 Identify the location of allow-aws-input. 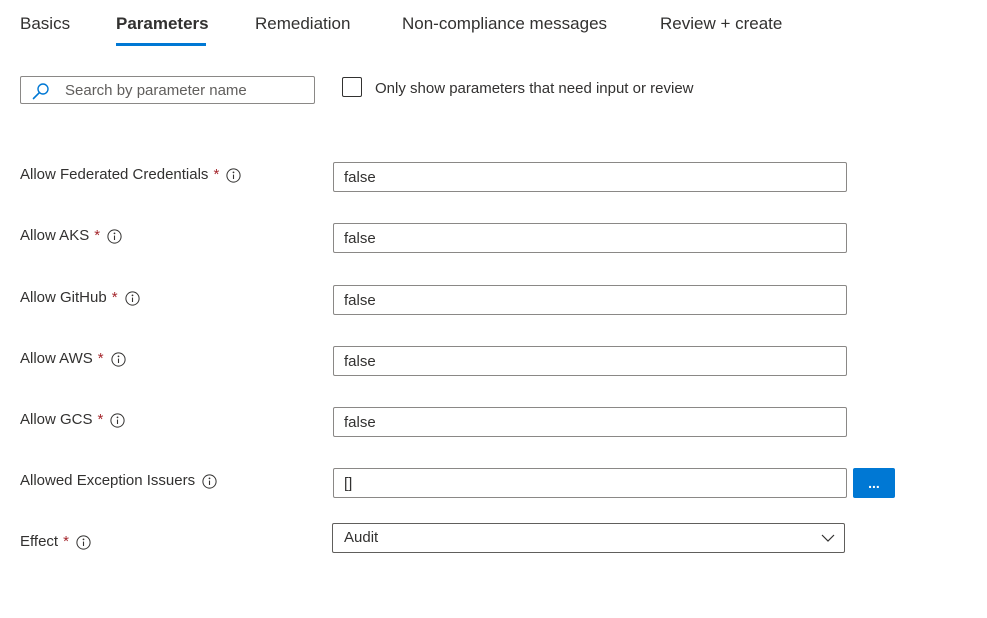
(590, 361).